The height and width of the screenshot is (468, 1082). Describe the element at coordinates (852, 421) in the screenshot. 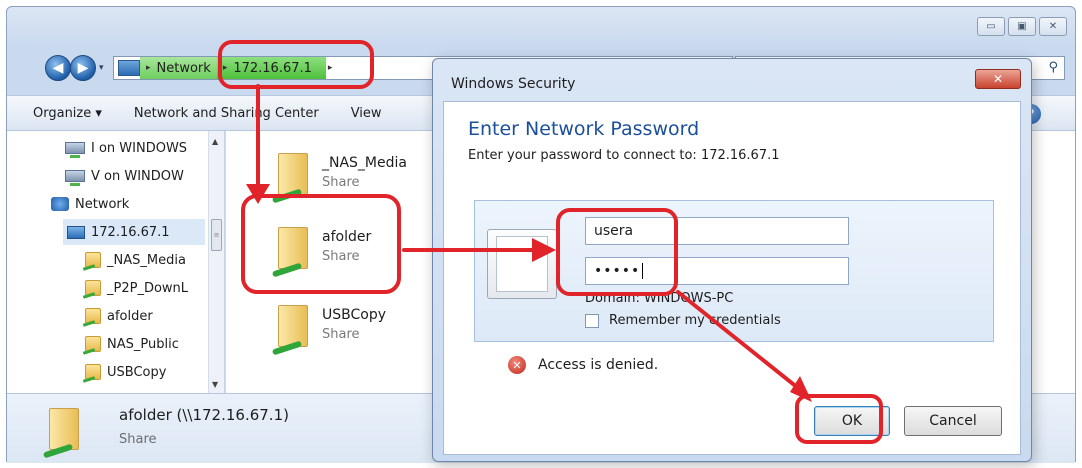

I see `ok-button: OK` at that location.